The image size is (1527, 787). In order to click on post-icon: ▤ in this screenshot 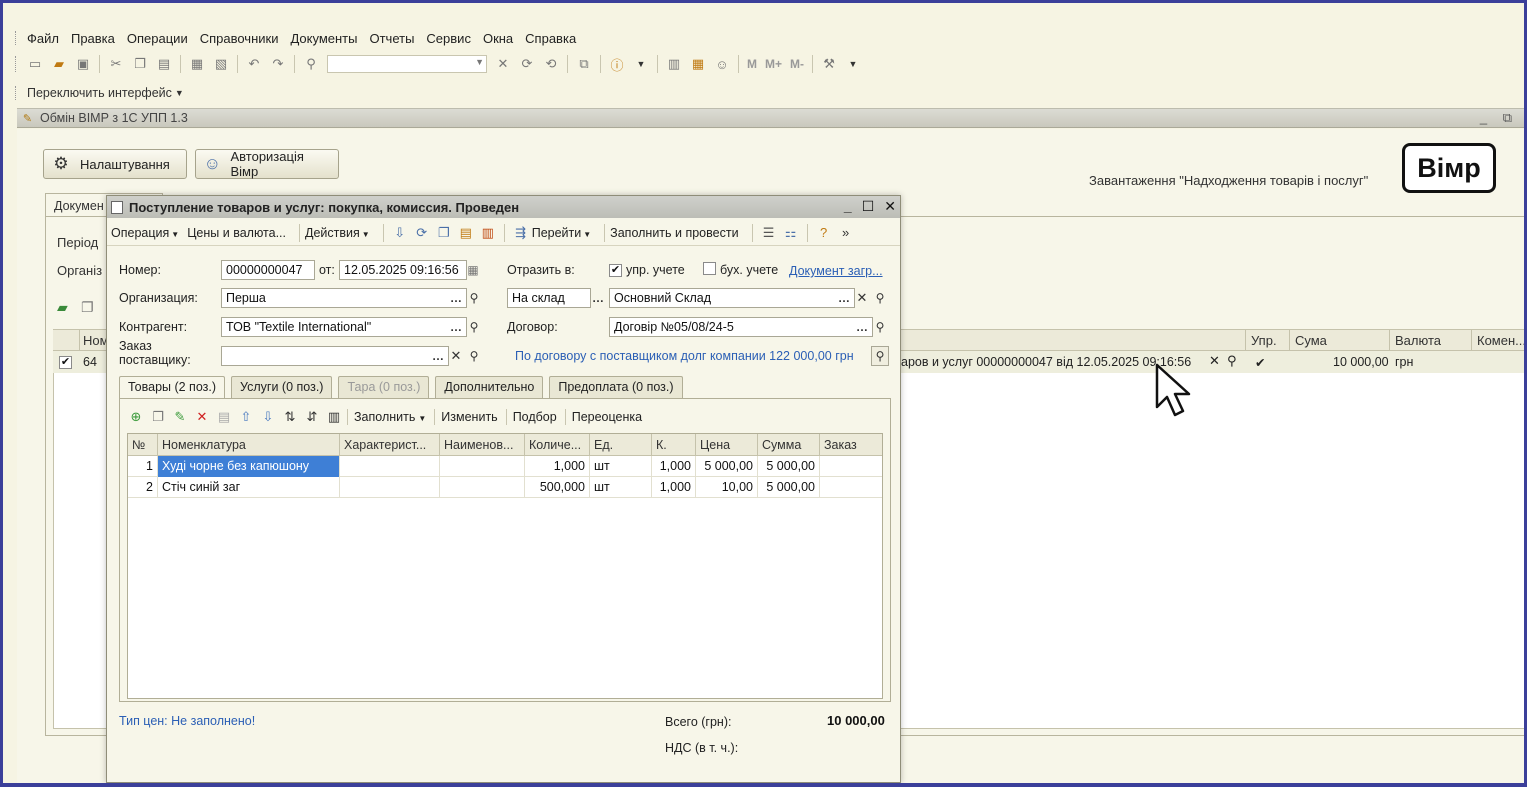, I will do `click(466, 233)`.